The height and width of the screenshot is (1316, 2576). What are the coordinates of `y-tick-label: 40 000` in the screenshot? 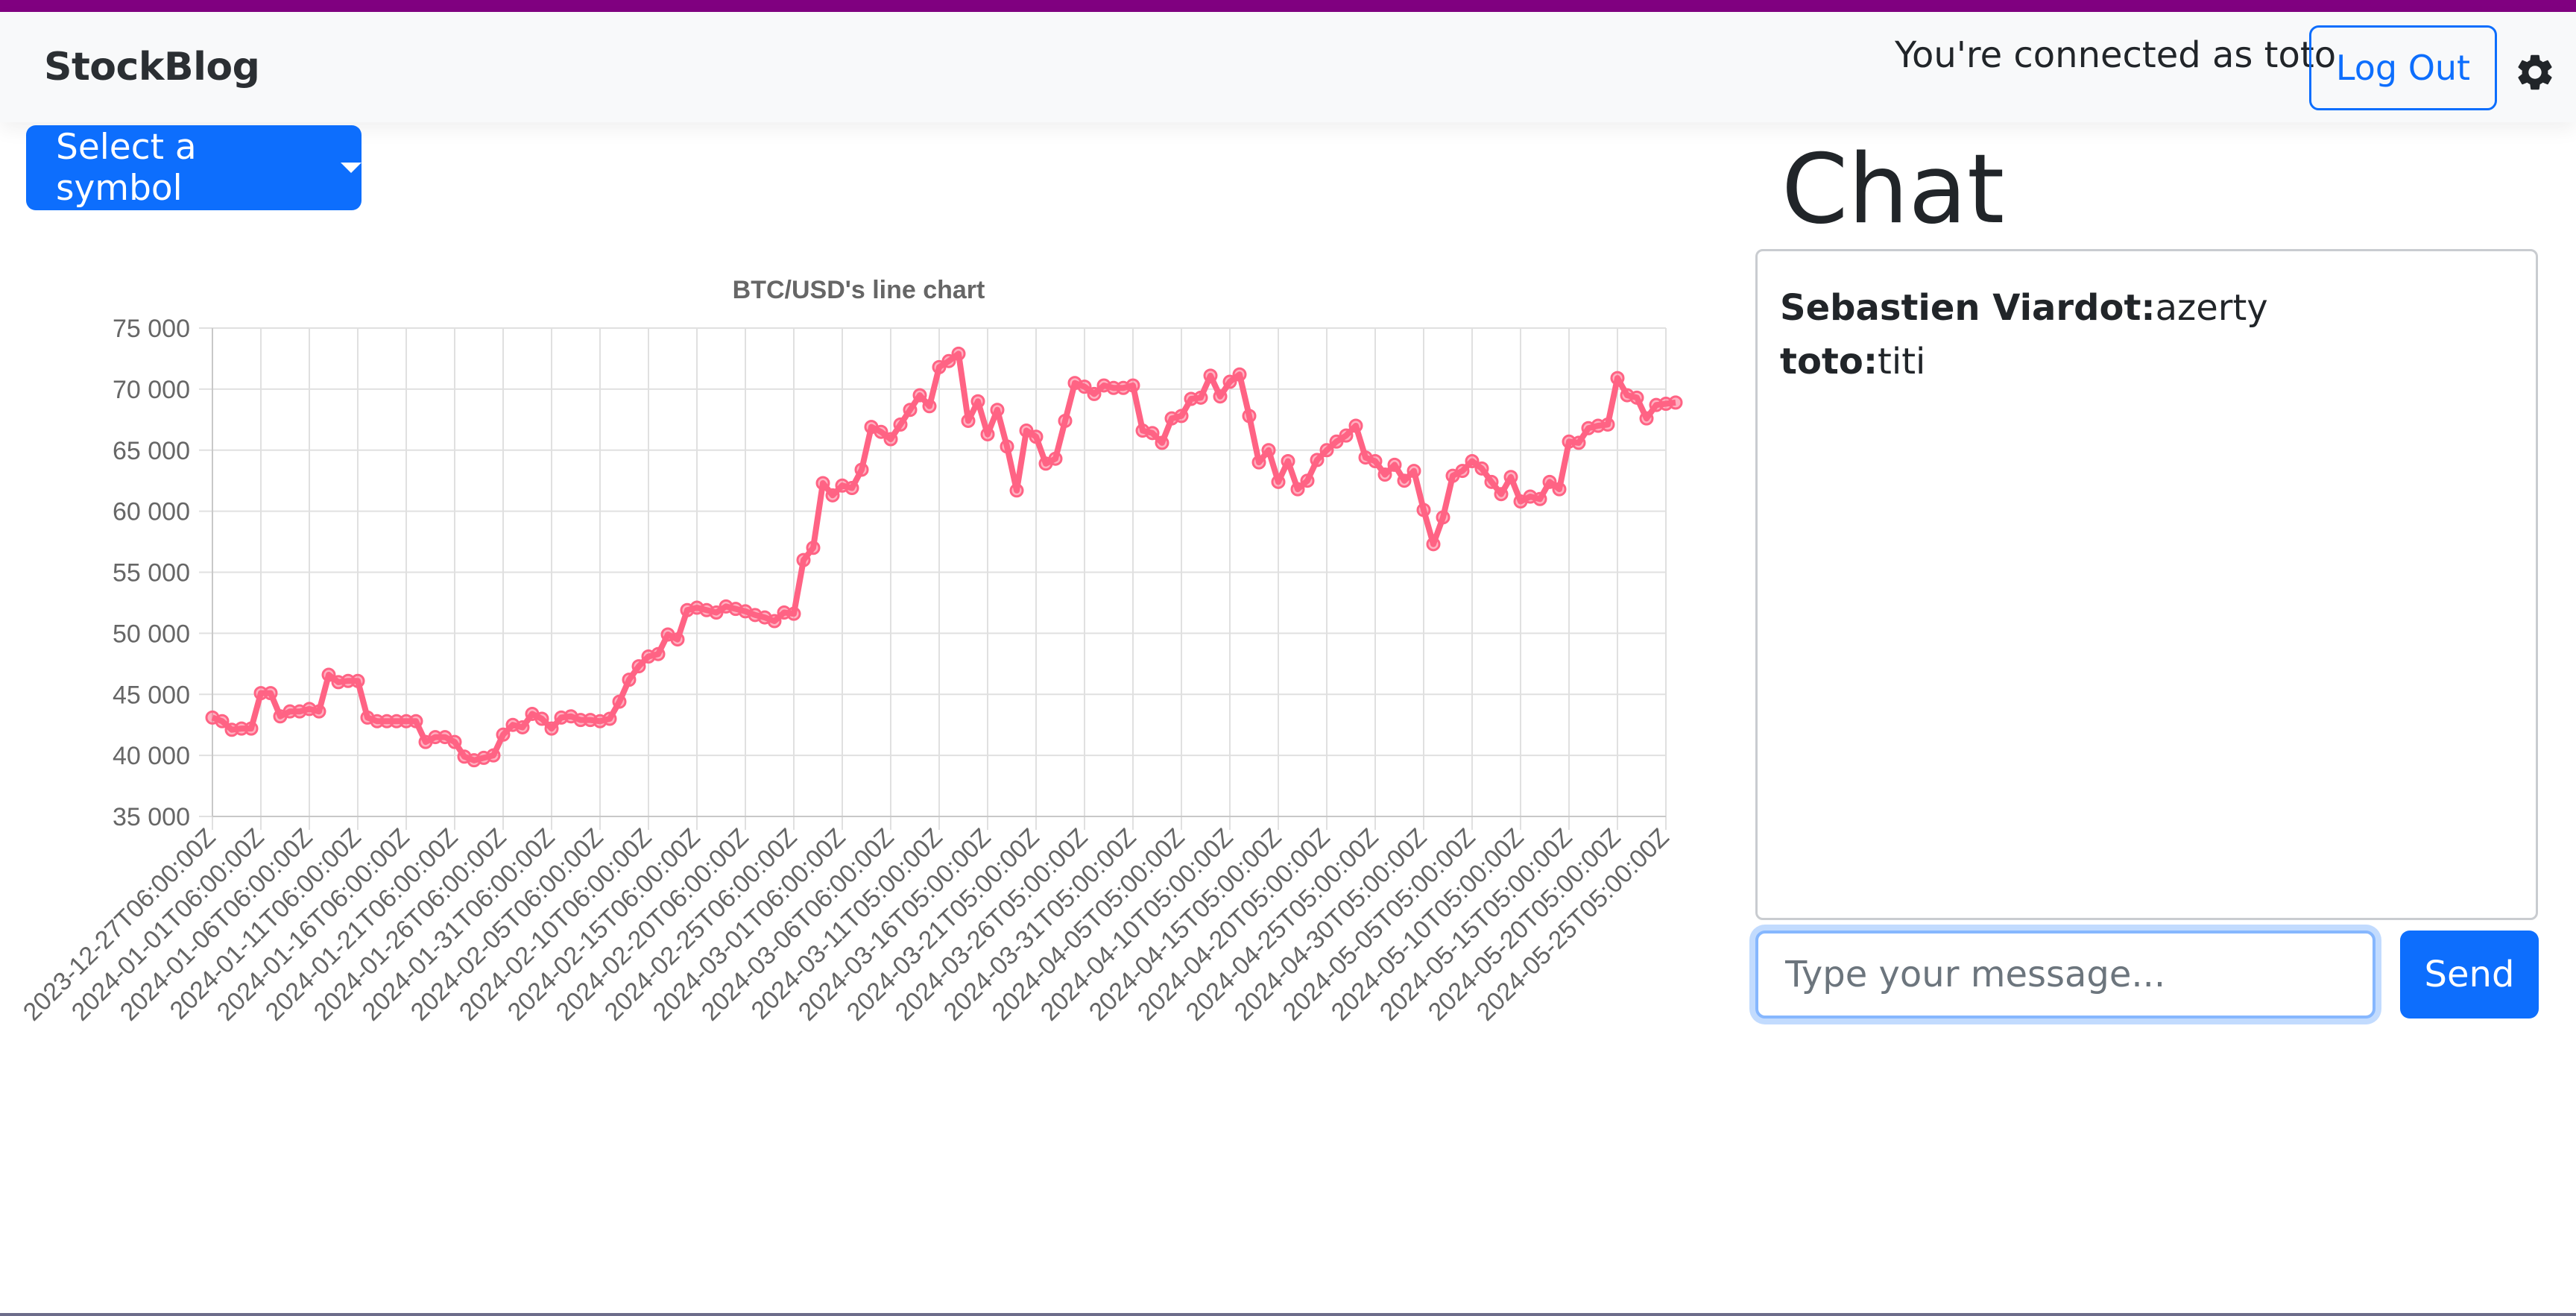 It's located at (152, 756).